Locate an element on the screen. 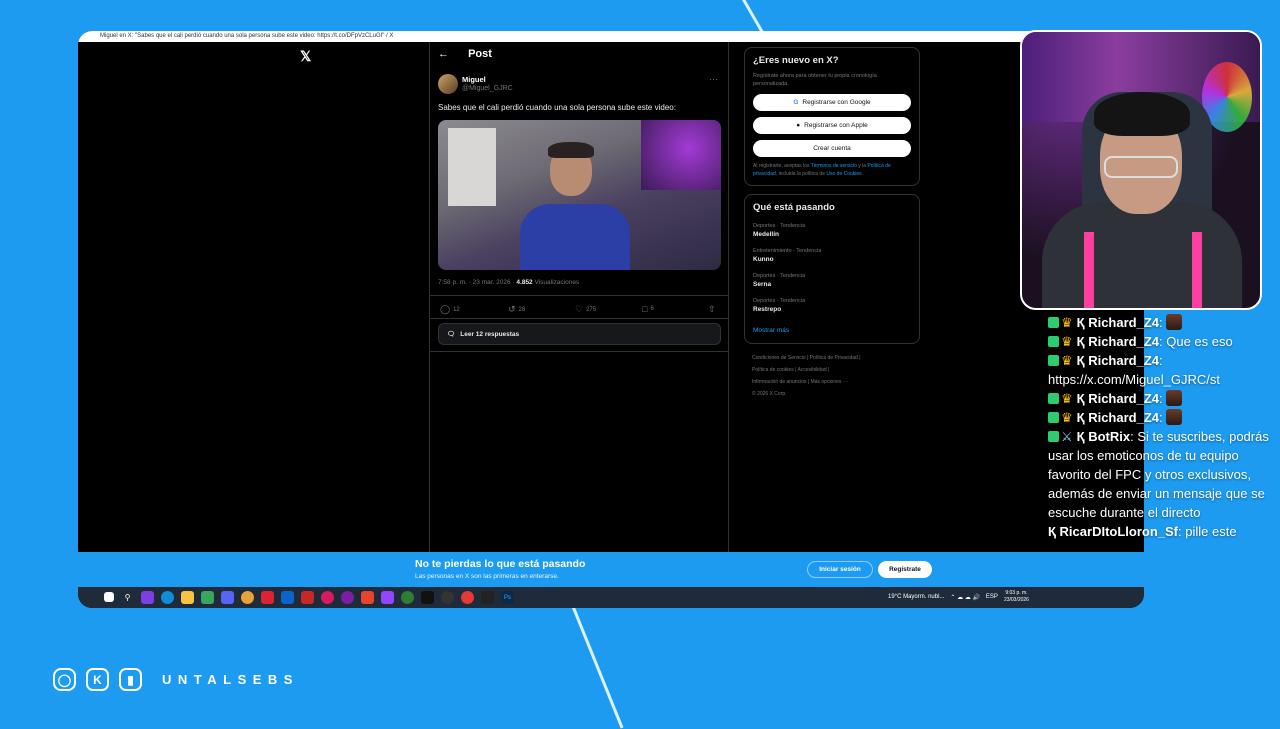 This screenshot has height=729, width=1280. avatar is located at coordinates (448, 84).